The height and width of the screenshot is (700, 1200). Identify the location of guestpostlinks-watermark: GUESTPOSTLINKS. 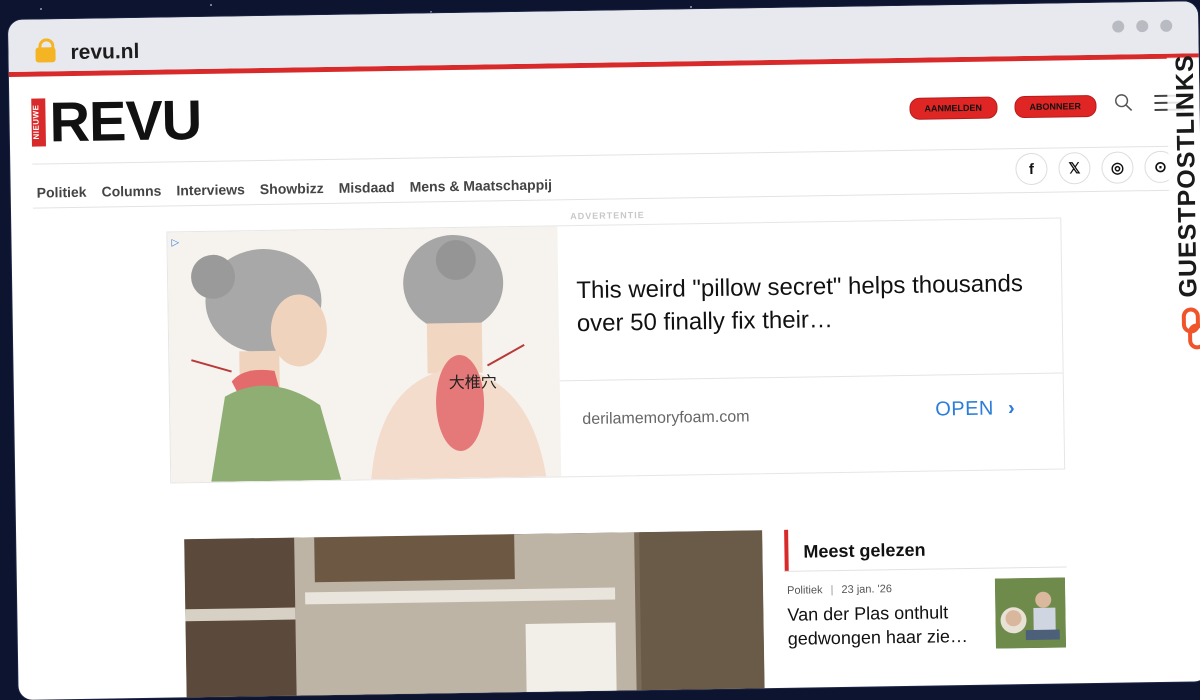
(1183, 206).